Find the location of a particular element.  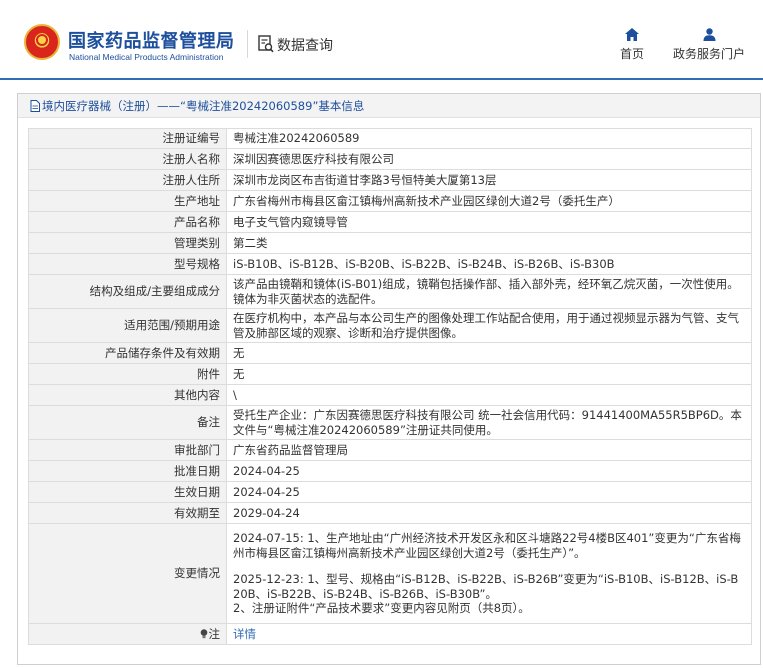

breadcrumb-text: 境内医疗器械（注册）——“粤械注准20242060589”基本信息 is located at coordinates (203, 106).